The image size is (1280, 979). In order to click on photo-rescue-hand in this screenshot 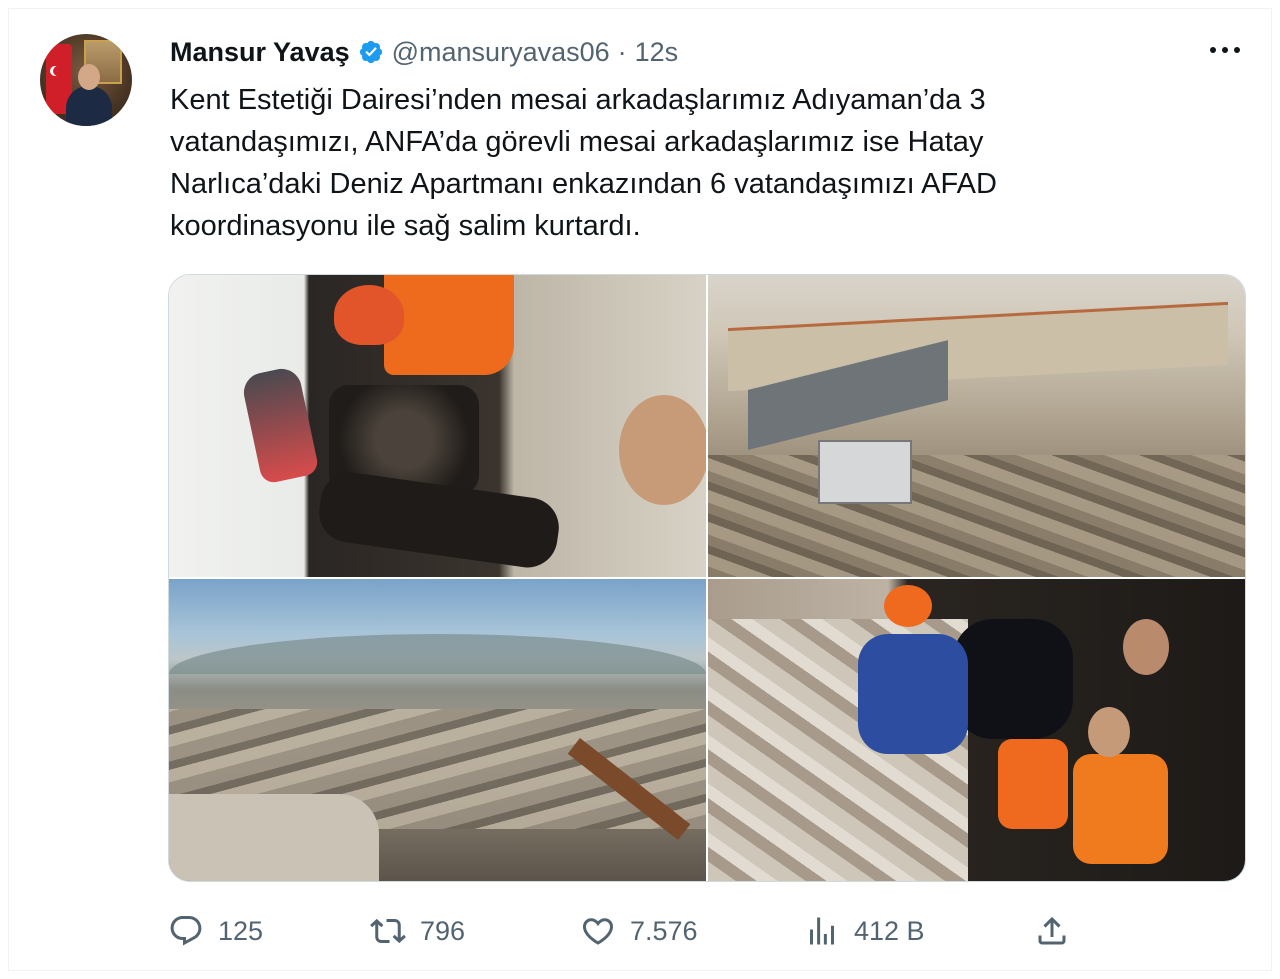, I will do `click(437, 426)`.